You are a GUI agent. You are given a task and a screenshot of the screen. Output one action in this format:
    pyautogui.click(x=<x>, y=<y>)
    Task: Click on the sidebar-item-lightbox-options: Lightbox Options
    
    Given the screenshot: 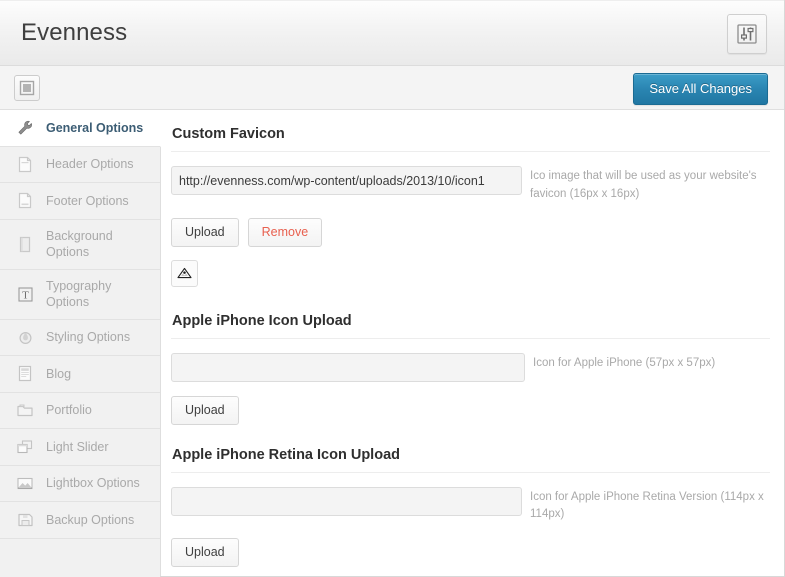 What is the action you would take?
    pyautogui.click(x=80, y=483)
    